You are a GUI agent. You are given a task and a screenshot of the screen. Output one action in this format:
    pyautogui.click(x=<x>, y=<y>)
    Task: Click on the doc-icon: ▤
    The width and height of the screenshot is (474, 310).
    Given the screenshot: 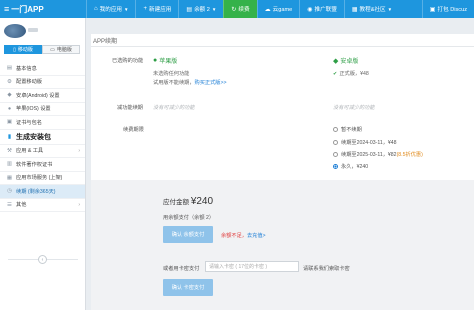 What is the action you would take?
    pyautogui.click(x=189, y=9)
    